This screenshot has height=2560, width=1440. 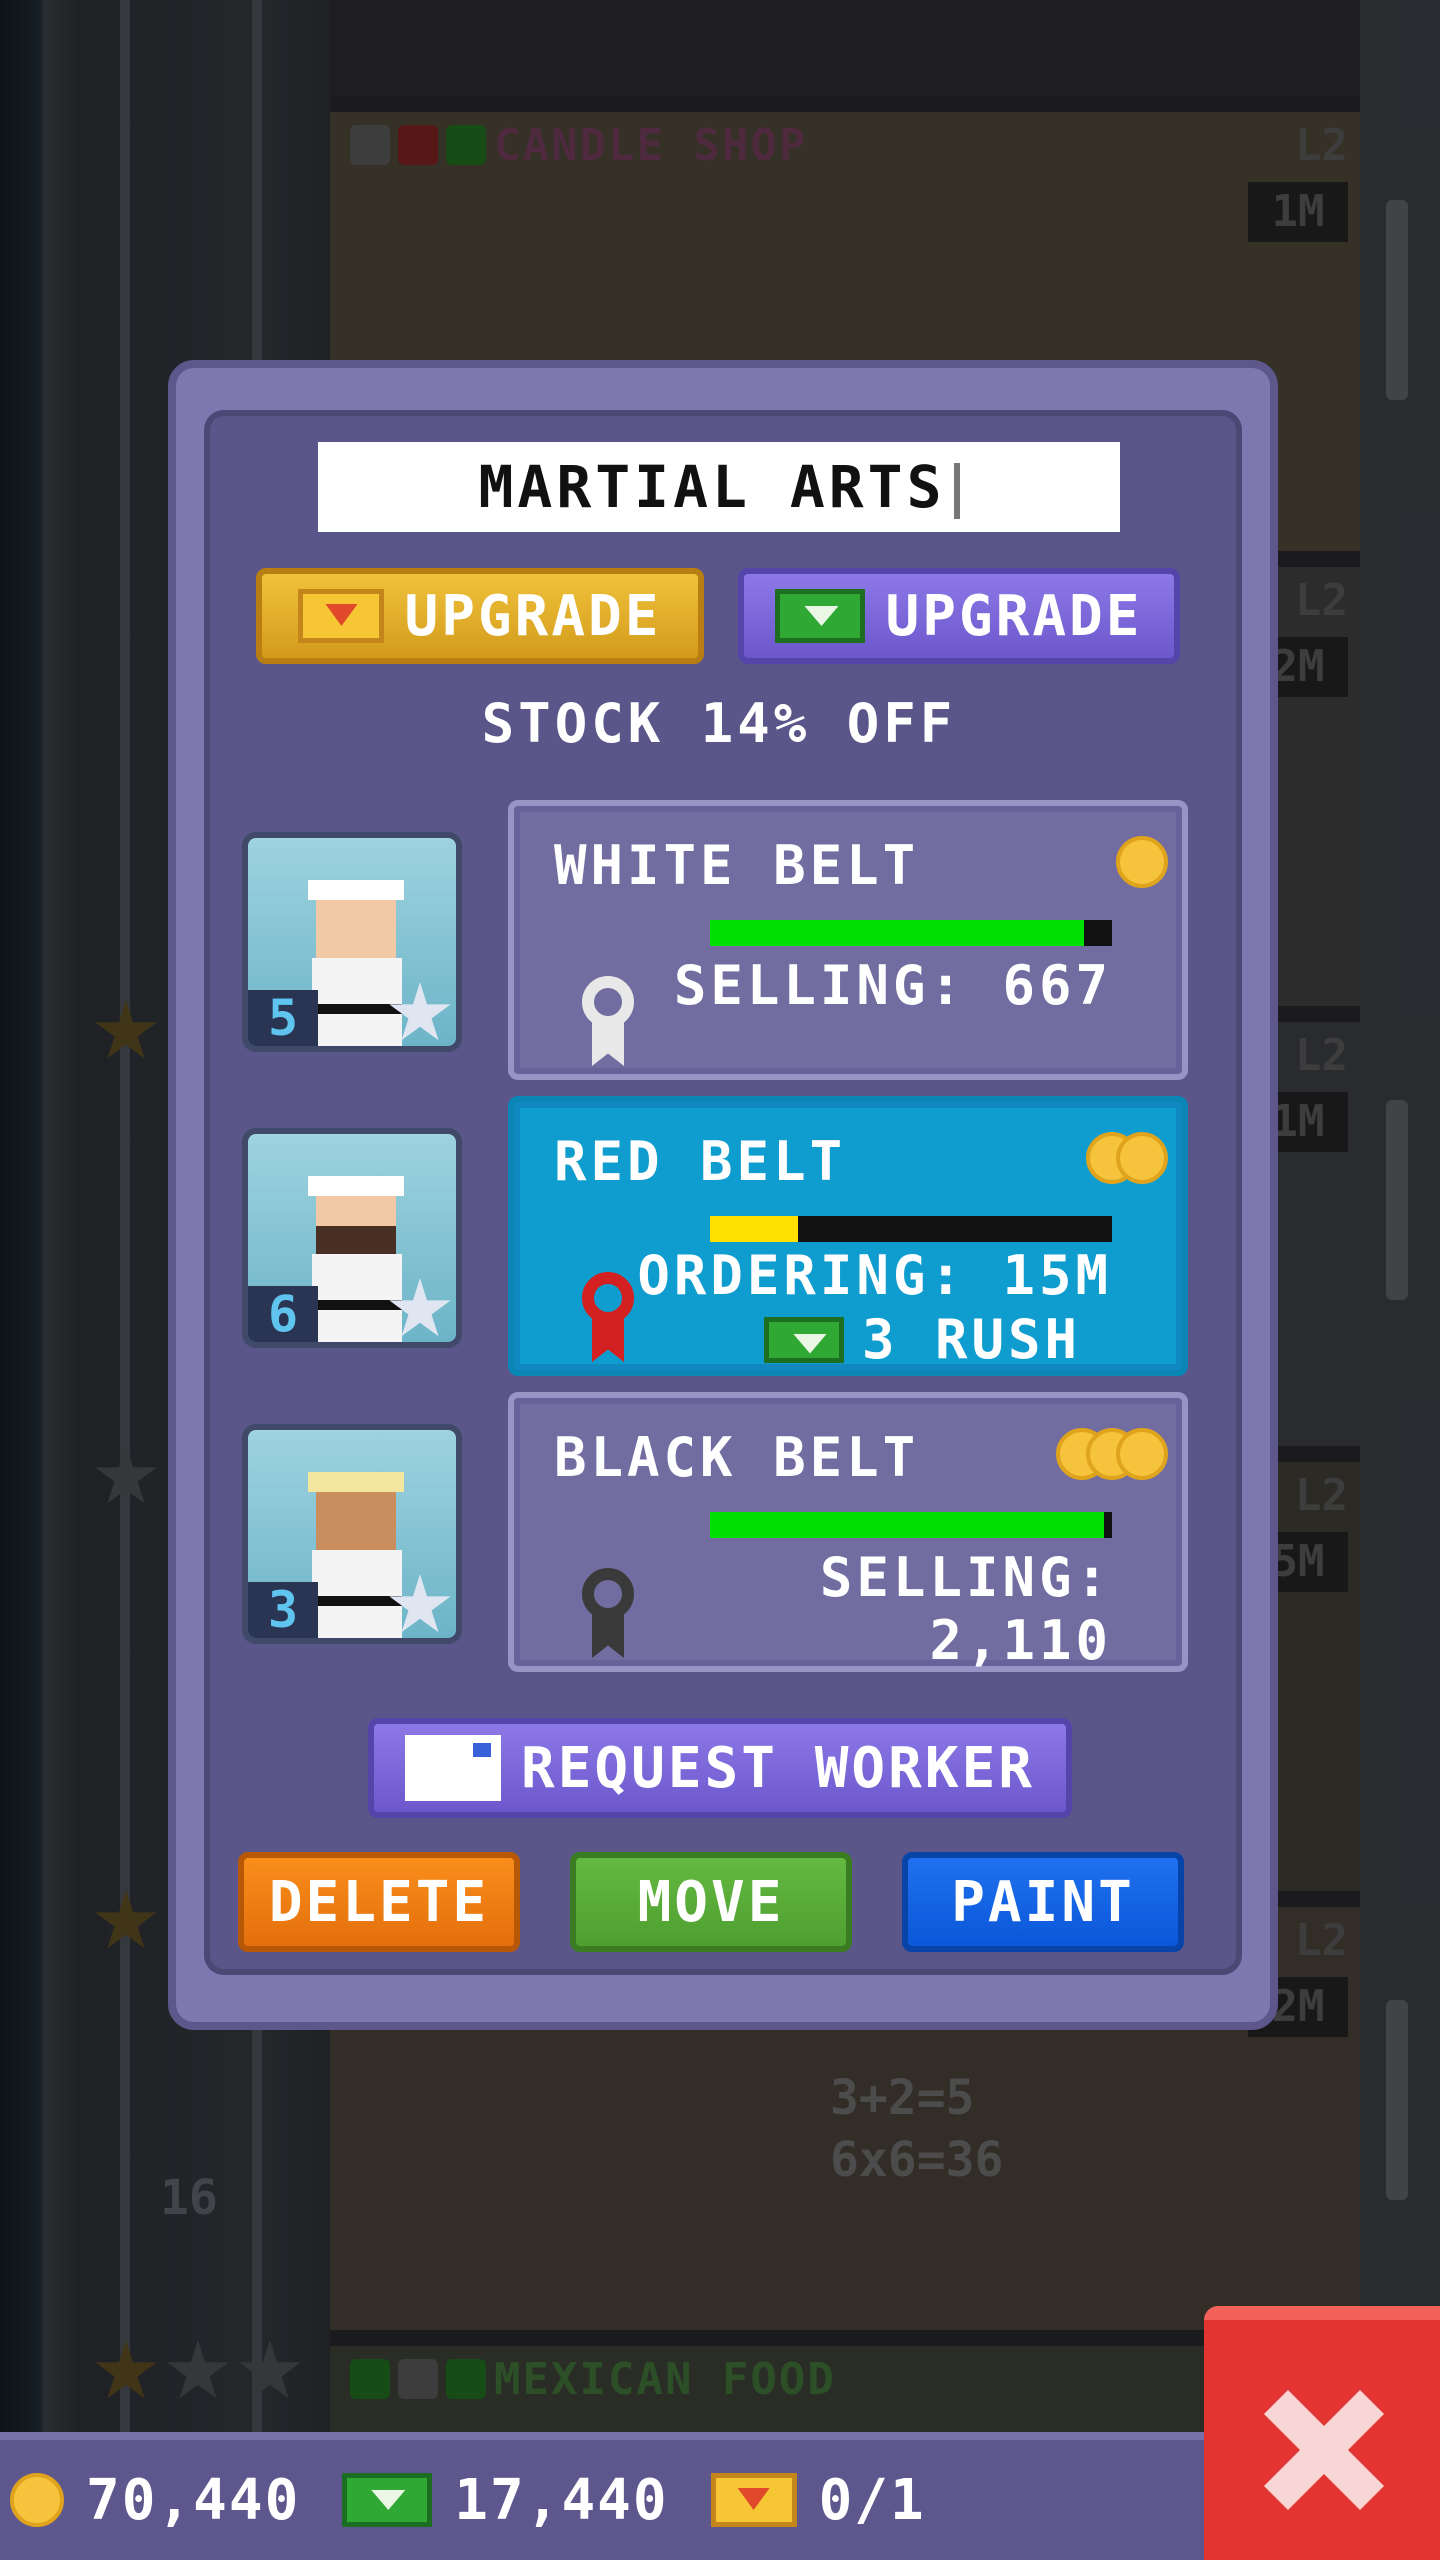 What do you see at coordinates (956, 490) in the screenshot?
I see `text-cursor` at bounding box center [956, 490].